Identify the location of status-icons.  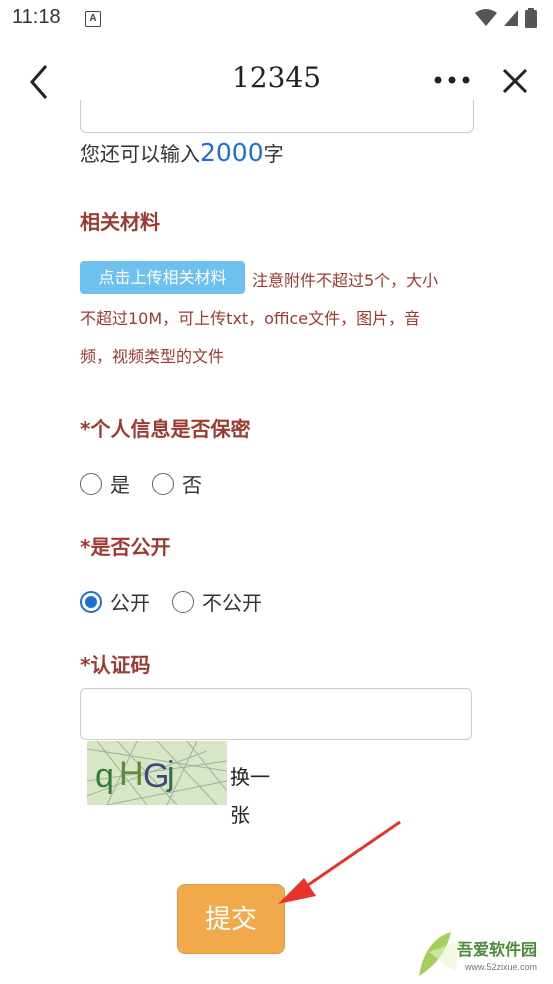
(506, 18).